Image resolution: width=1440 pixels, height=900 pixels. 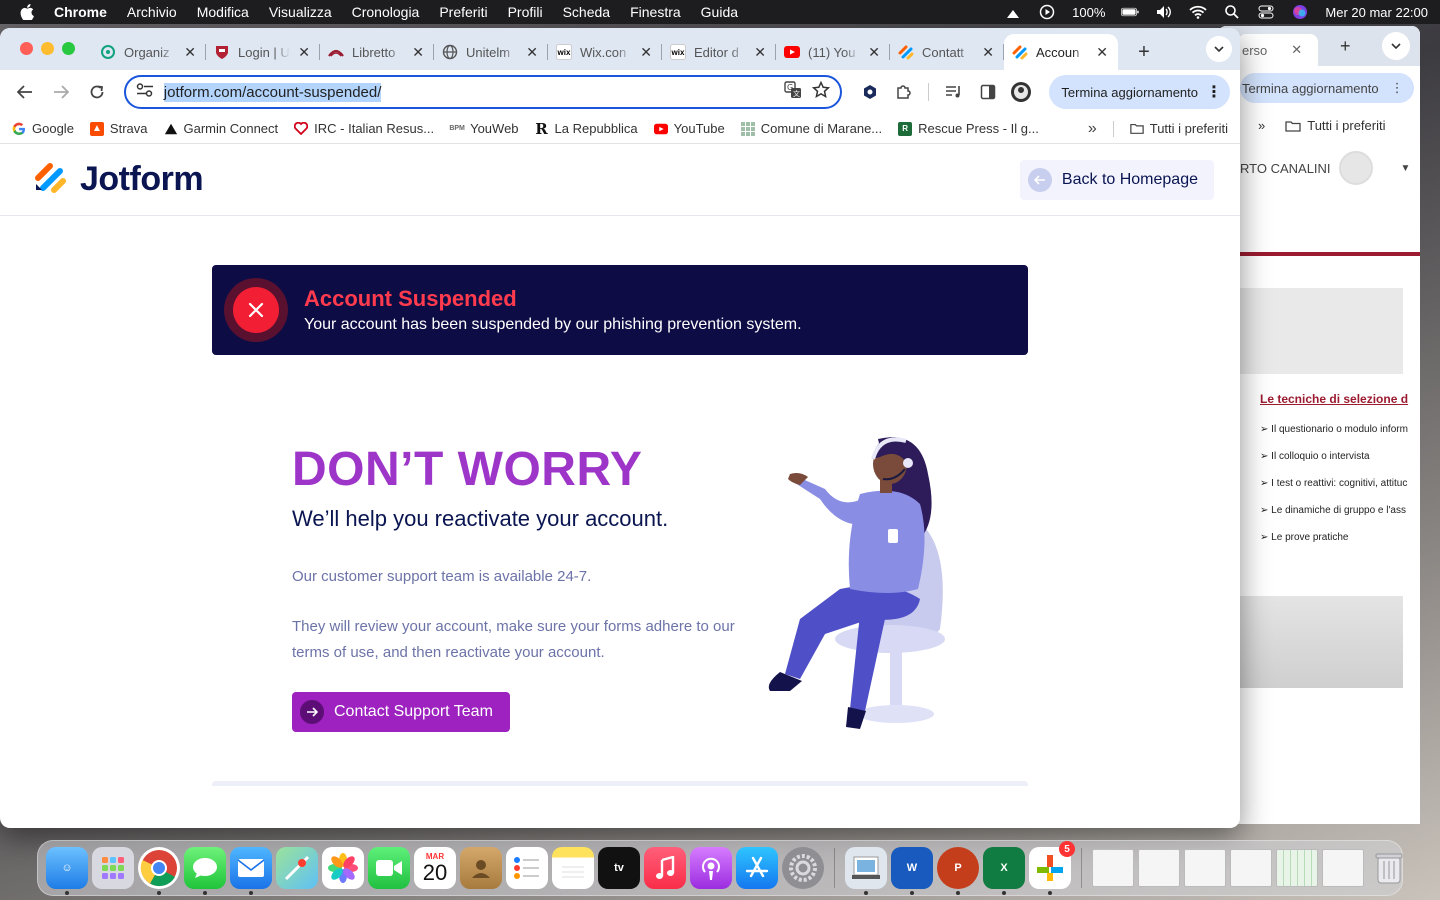 What do you see at coordinates (386, 12) in the screenshot?
I see `menu-cronologia: Cronologia` at bounding box center [386, 12].